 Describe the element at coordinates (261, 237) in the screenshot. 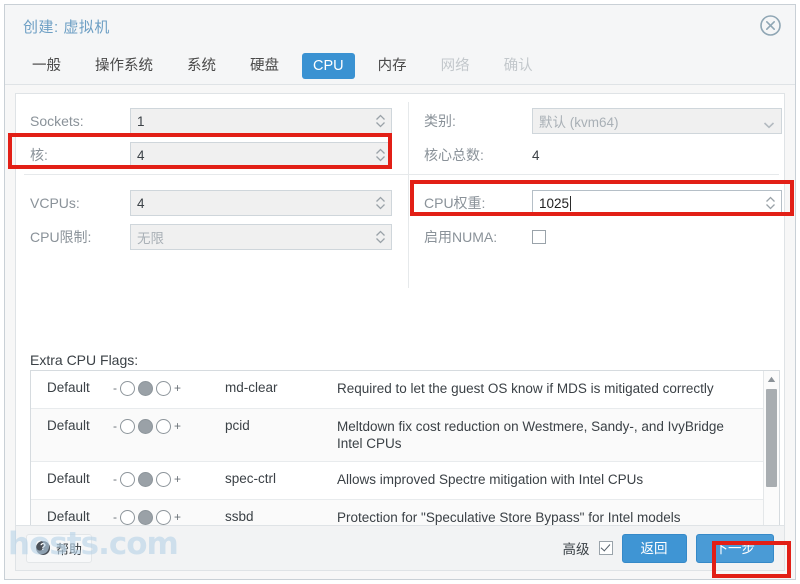

I see `cpu-limit-input: 无限` at that location.